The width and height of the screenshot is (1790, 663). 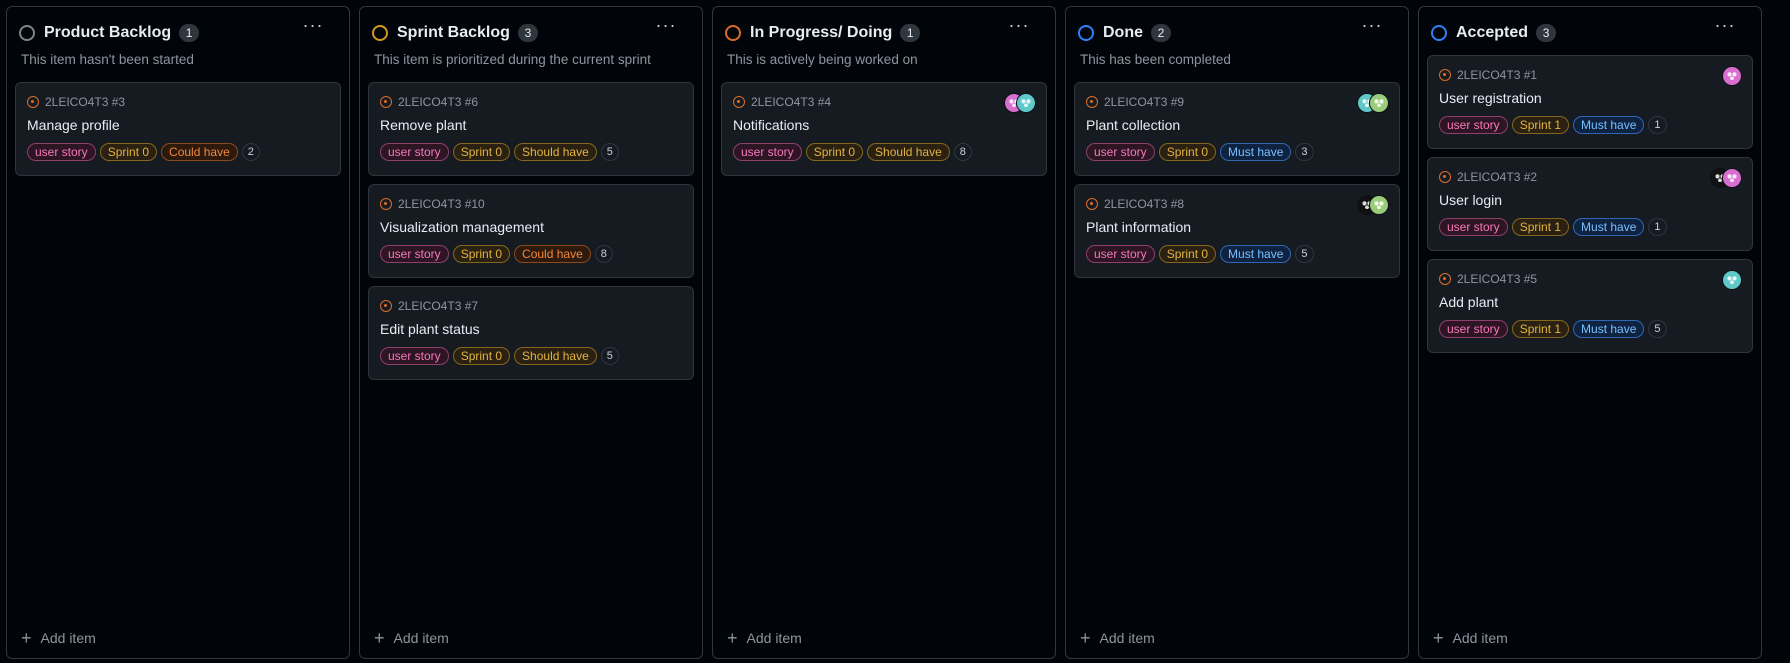 What do you see at coordinates (1657, 227) in the screenshot?
I see `story-points-badge: 1` at bounding box center [1657, 227].